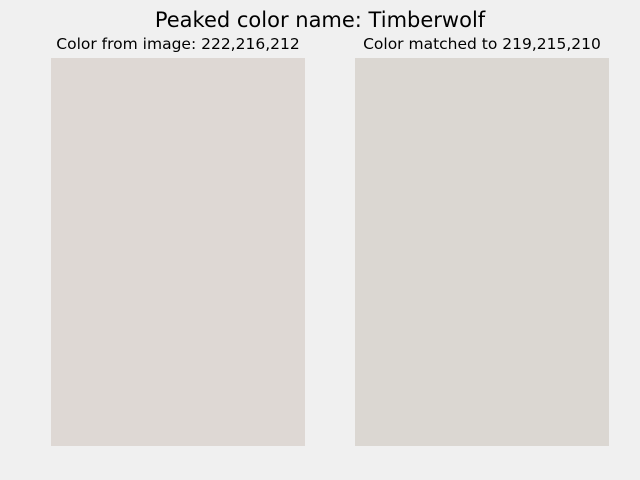 Image resolution: width=640 pixels, height=480 pixels. Describe the element at coordinates (178, 44) in the screenshot. I see `source-color-title: Color from image: 222,216,212` at that location.